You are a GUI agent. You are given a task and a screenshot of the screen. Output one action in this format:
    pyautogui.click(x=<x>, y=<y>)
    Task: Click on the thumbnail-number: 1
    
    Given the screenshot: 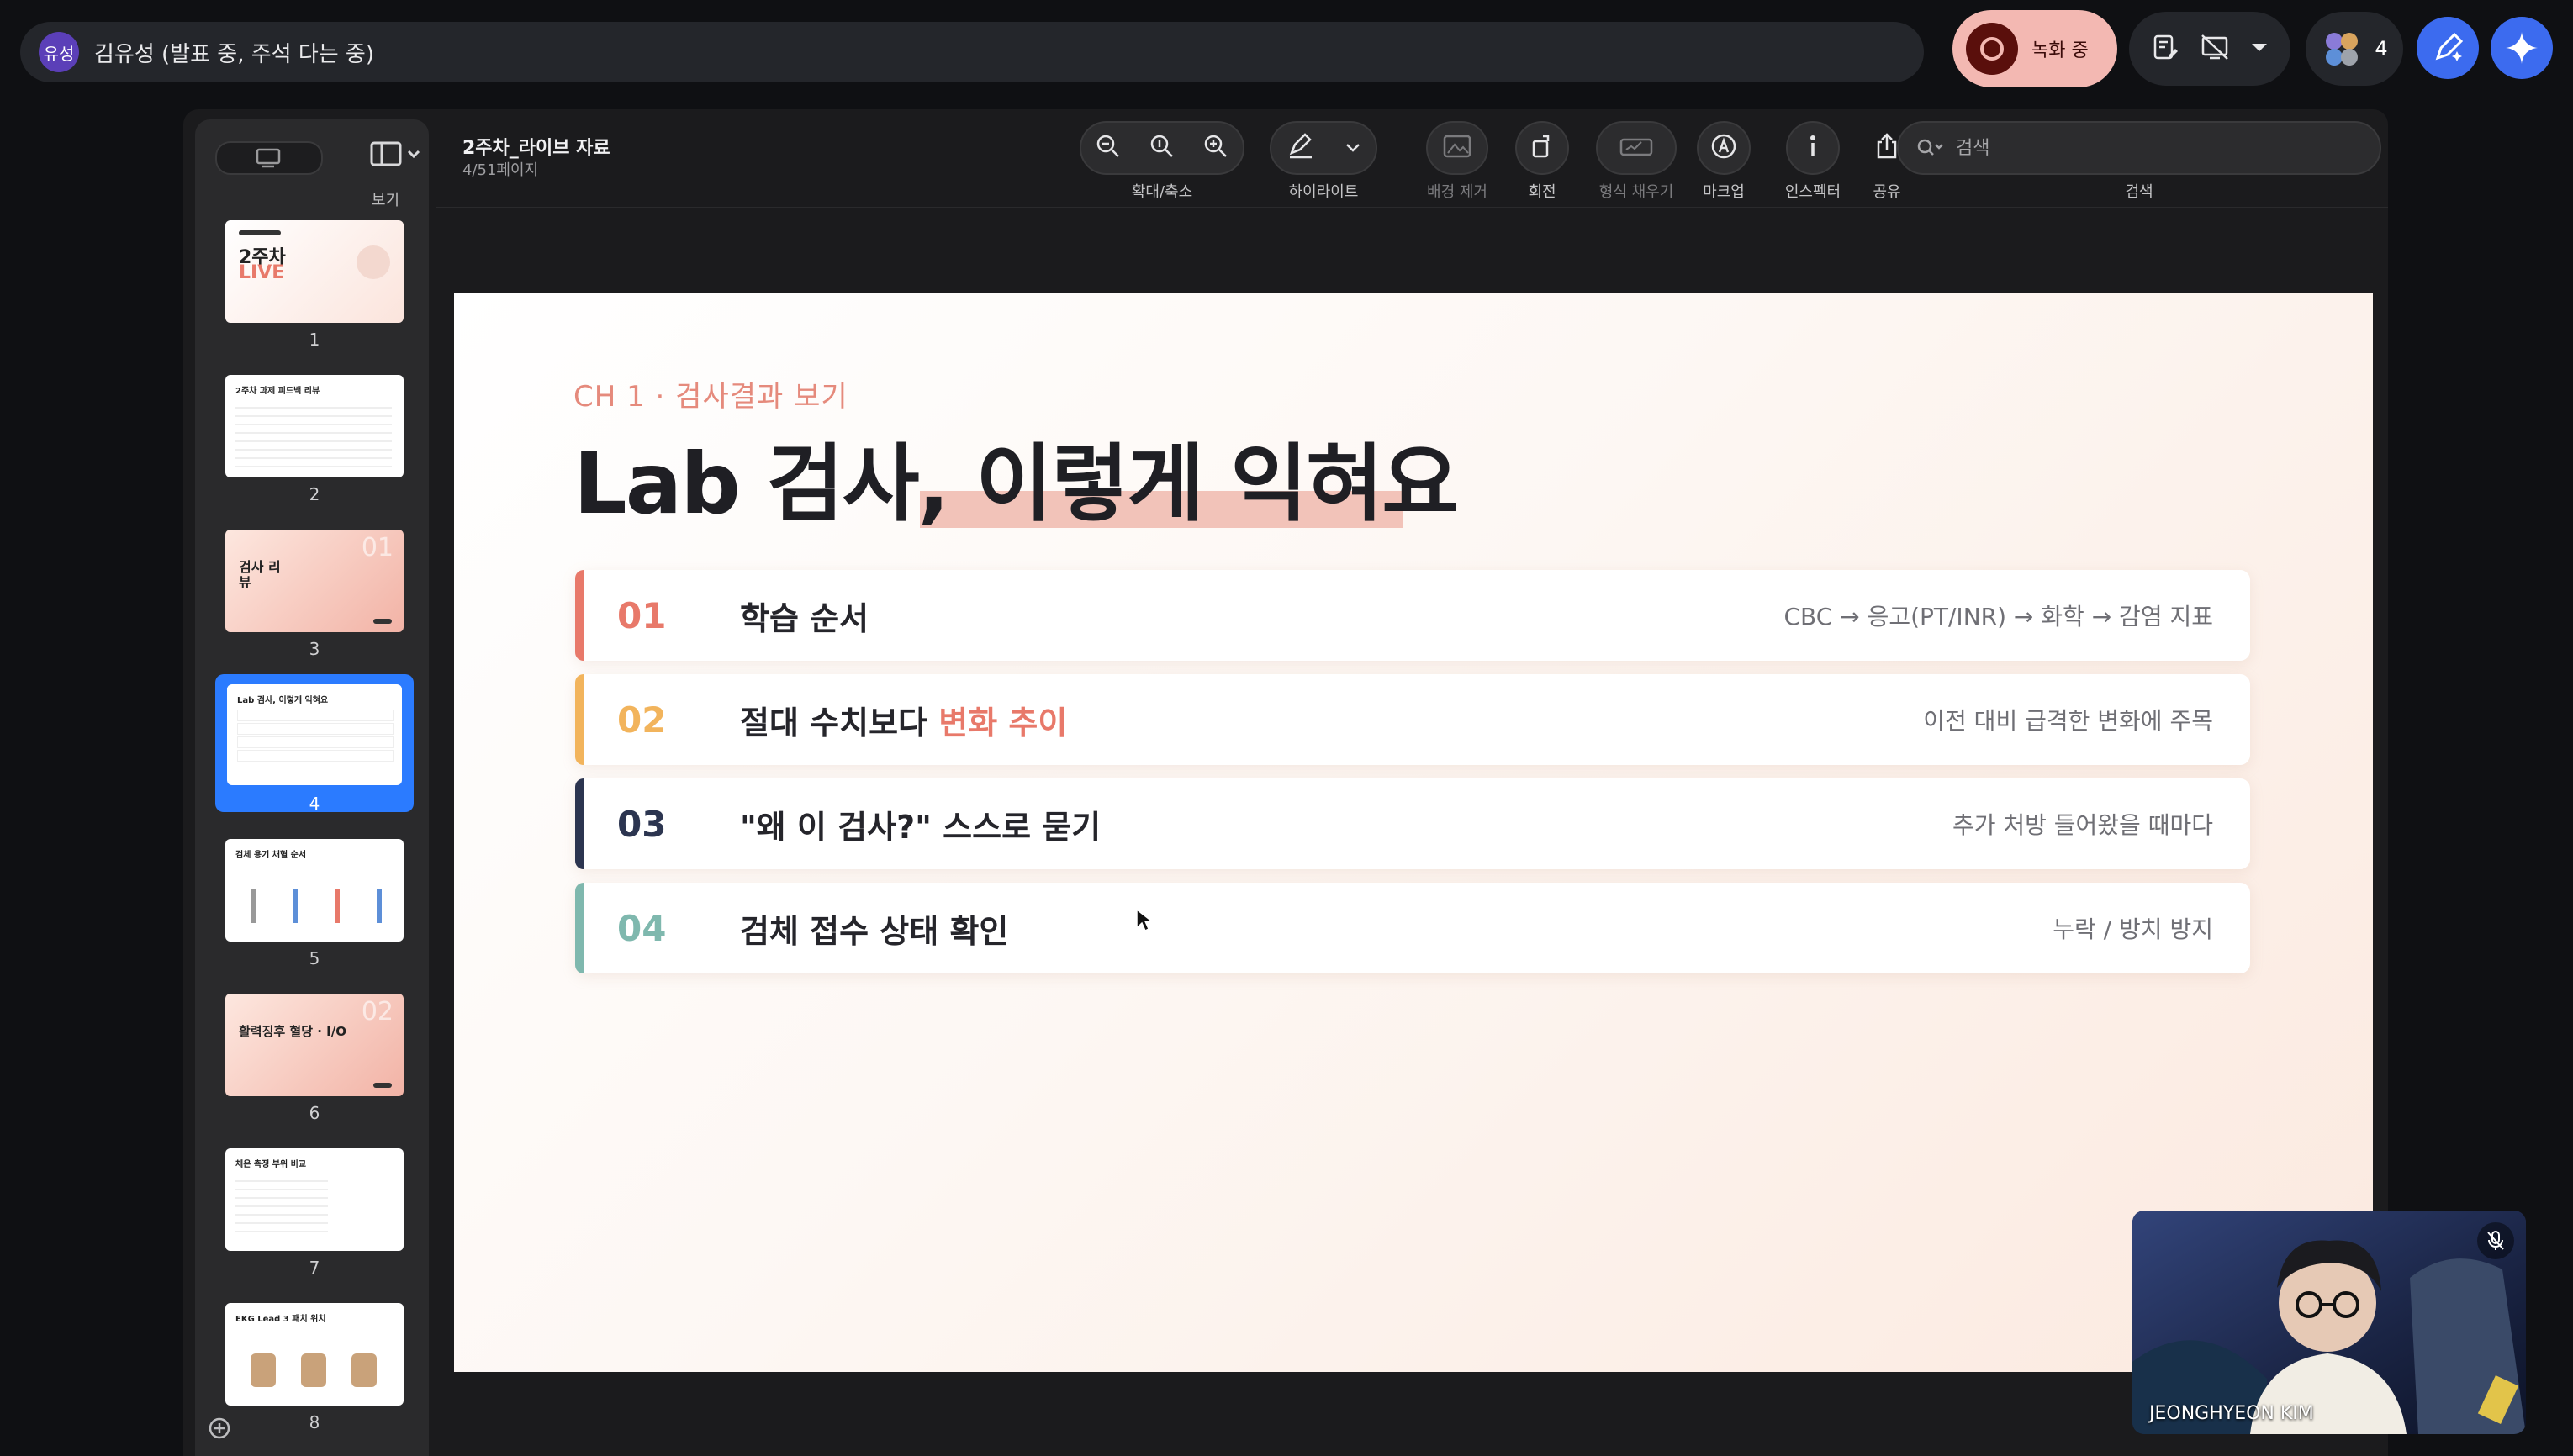 What is the action you would take?
    pyautogui.click(x=314, y=340)
    